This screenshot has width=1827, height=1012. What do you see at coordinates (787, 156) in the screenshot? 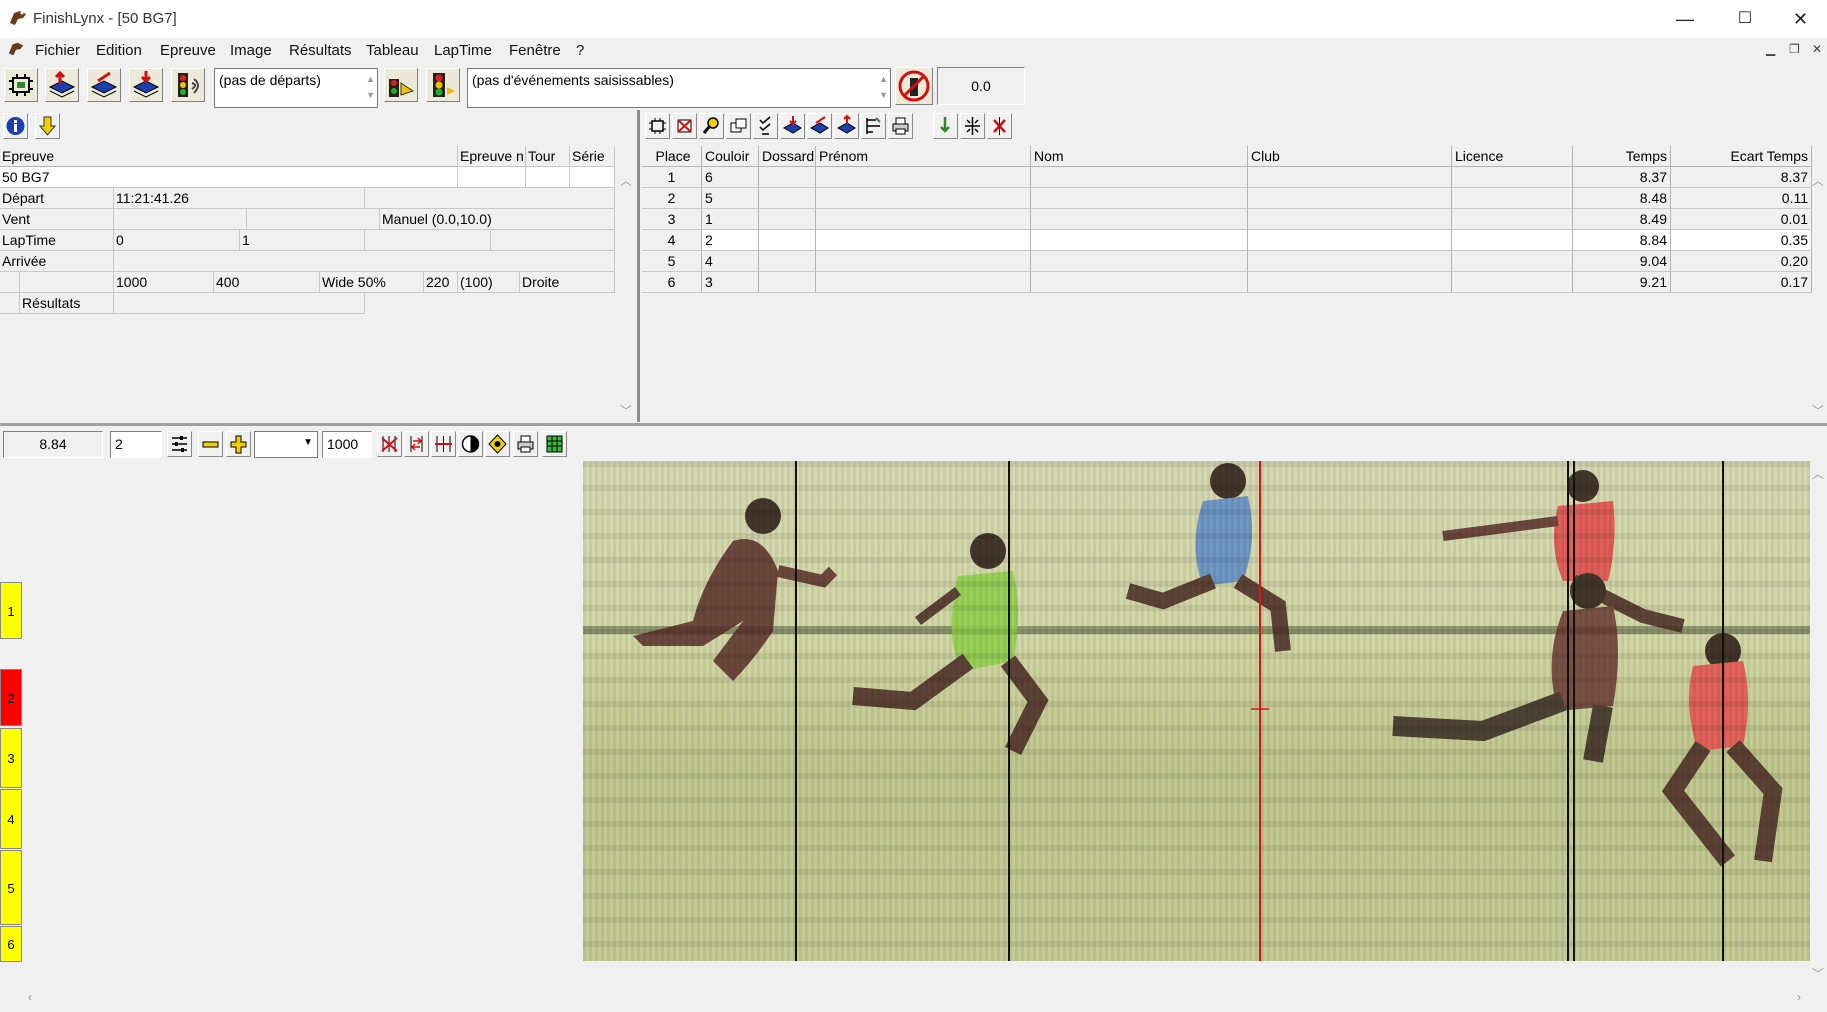
I see `col-dossard: Dossard` at bounding box center [787, 156].